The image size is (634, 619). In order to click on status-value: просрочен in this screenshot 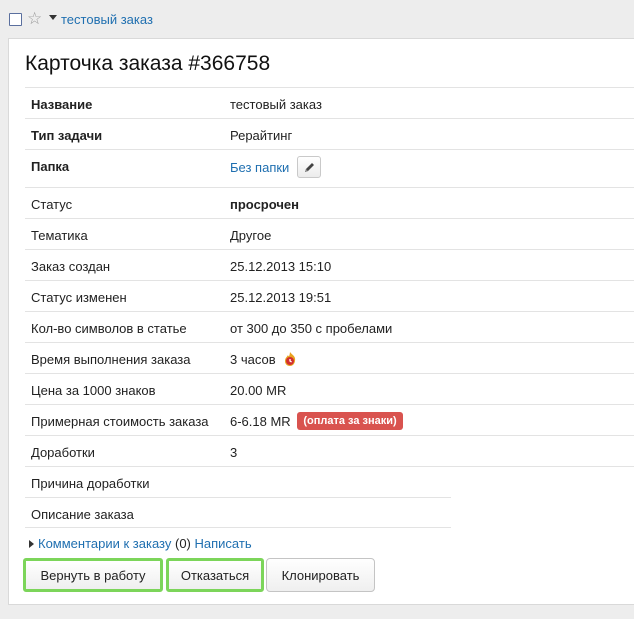, I will do `click(264, 204)`.